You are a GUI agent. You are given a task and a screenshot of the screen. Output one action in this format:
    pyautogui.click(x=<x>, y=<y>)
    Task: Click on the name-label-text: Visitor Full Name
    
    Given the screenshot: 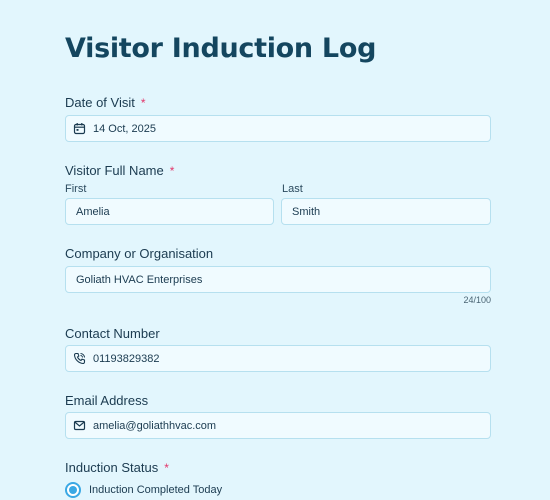 What is the action you would take?
    pyautogui.click(x=114, y=170)
    